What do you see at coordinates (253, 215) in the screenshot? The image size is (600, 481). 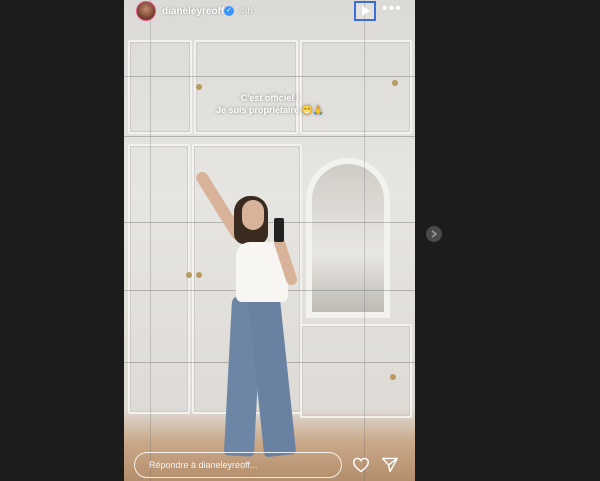 I see `person-face` at bounding box center [253, 215].